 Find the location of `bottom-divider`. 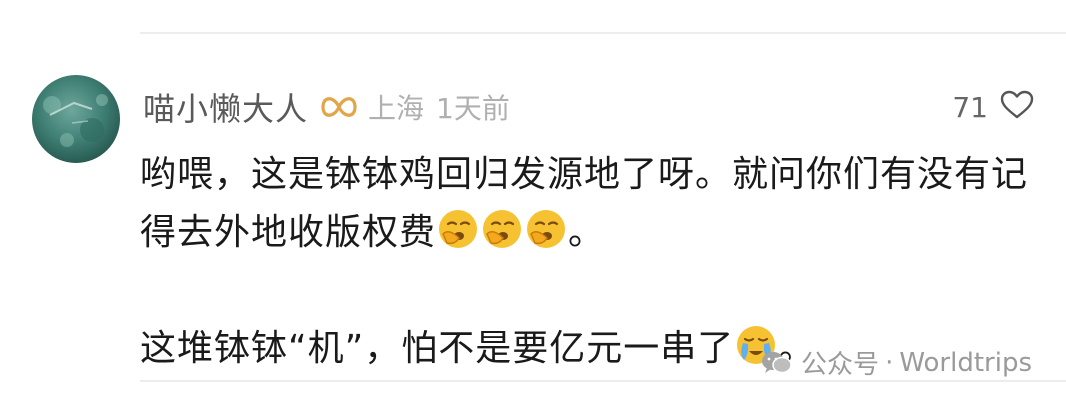

bottom-divider is located at coordinates (603, 381).